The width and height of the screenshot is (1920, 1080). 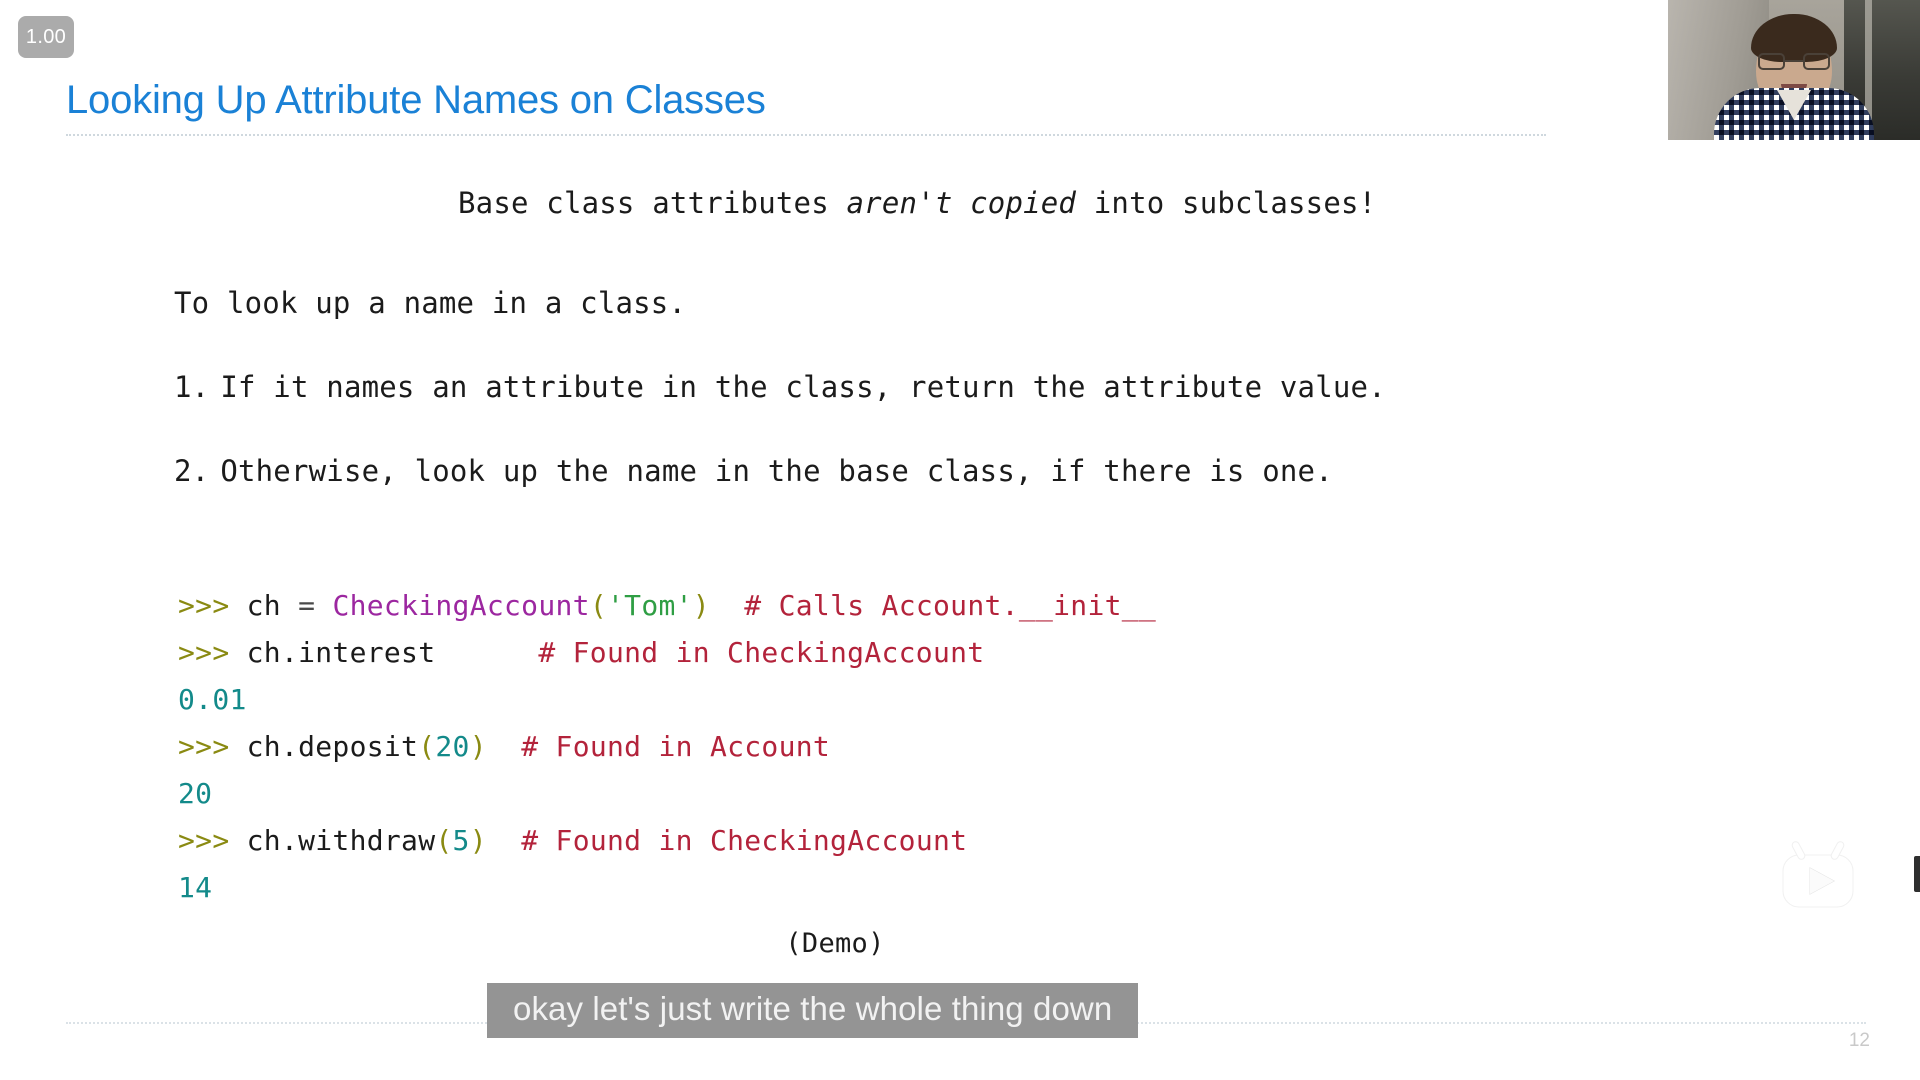 I want to click on subtitle-after: into subclasses!, so click(x=1226, y=203).